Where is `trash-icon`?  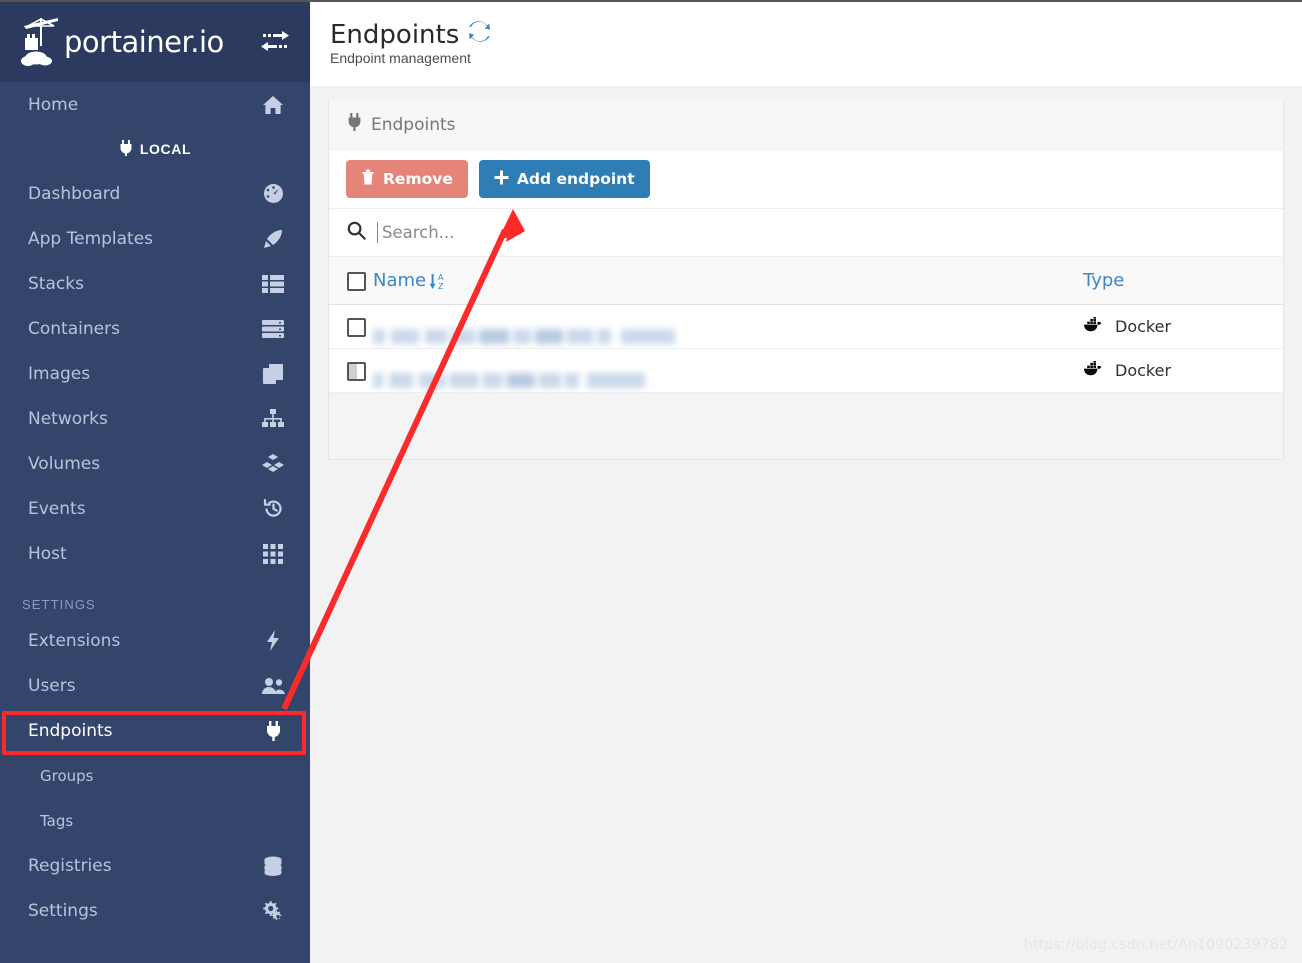 trash-icon is located at coordinates (368, 179).